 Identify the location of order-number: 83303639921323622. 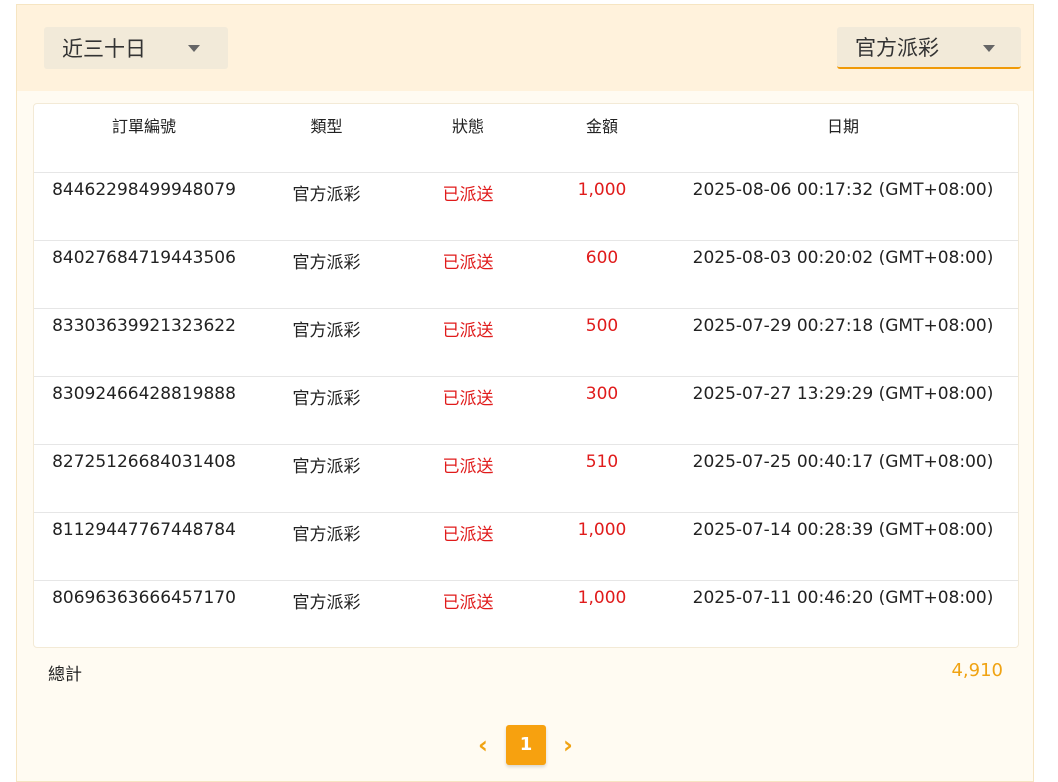
(144, 326).